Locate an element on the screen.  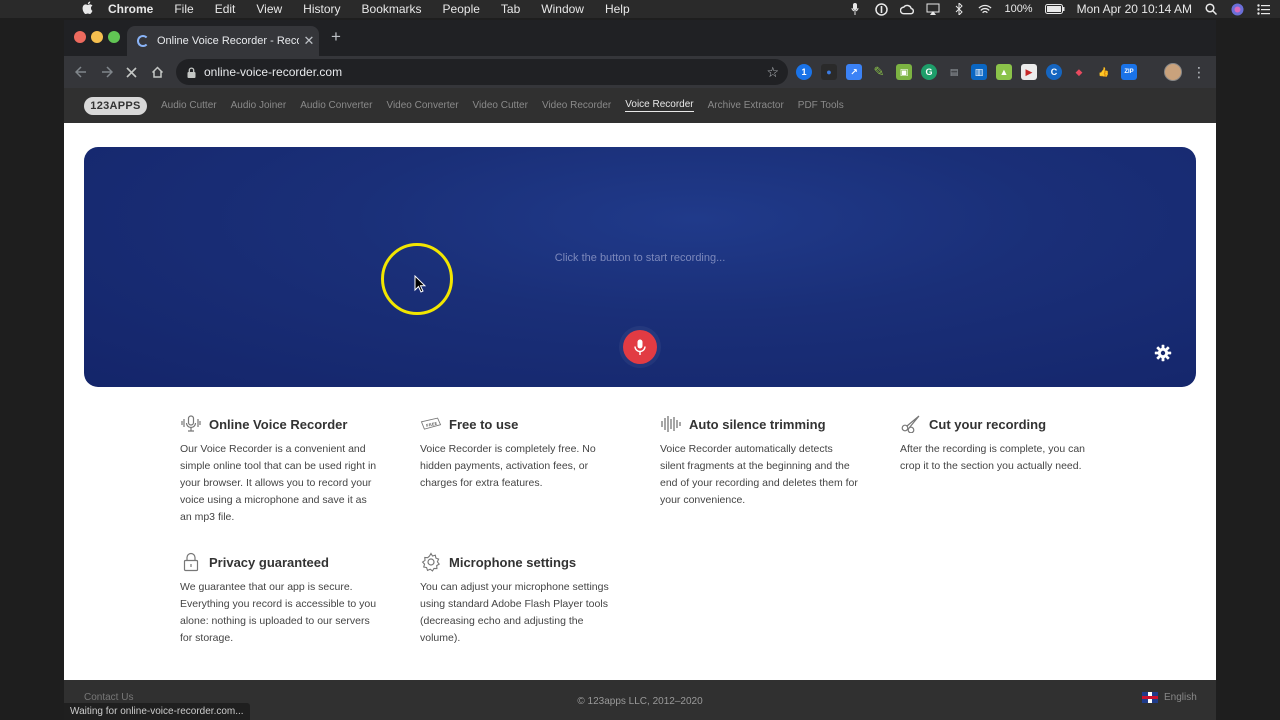
menu-view: View is located at coordinates (269, 9).